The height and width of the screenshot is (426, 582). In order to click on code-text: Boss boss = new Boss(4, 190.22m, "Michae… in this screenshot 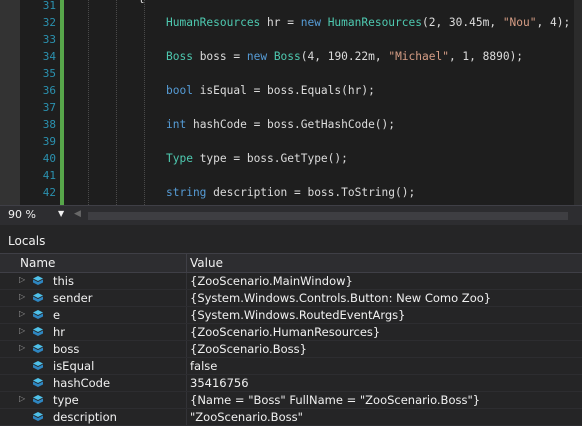, I will do `click(344, 56)`.